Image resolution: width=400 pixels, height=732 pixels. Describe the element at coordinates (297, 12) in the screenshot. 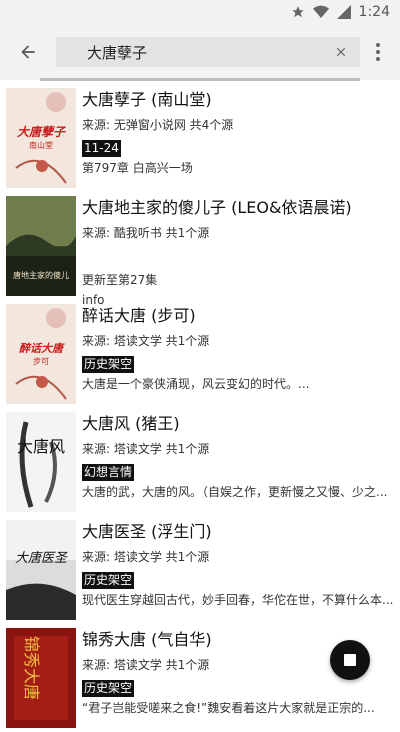

I see `star-icon` at that location.